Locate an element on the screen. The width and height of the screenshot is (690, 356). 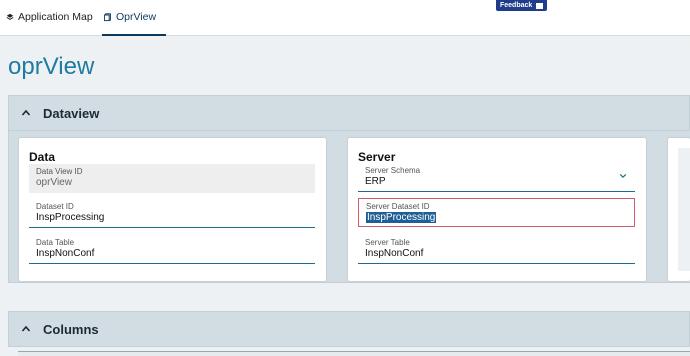
server-dataset-id-field: Server Dataset ID InspProcessing is located at coordinates (496, 212).